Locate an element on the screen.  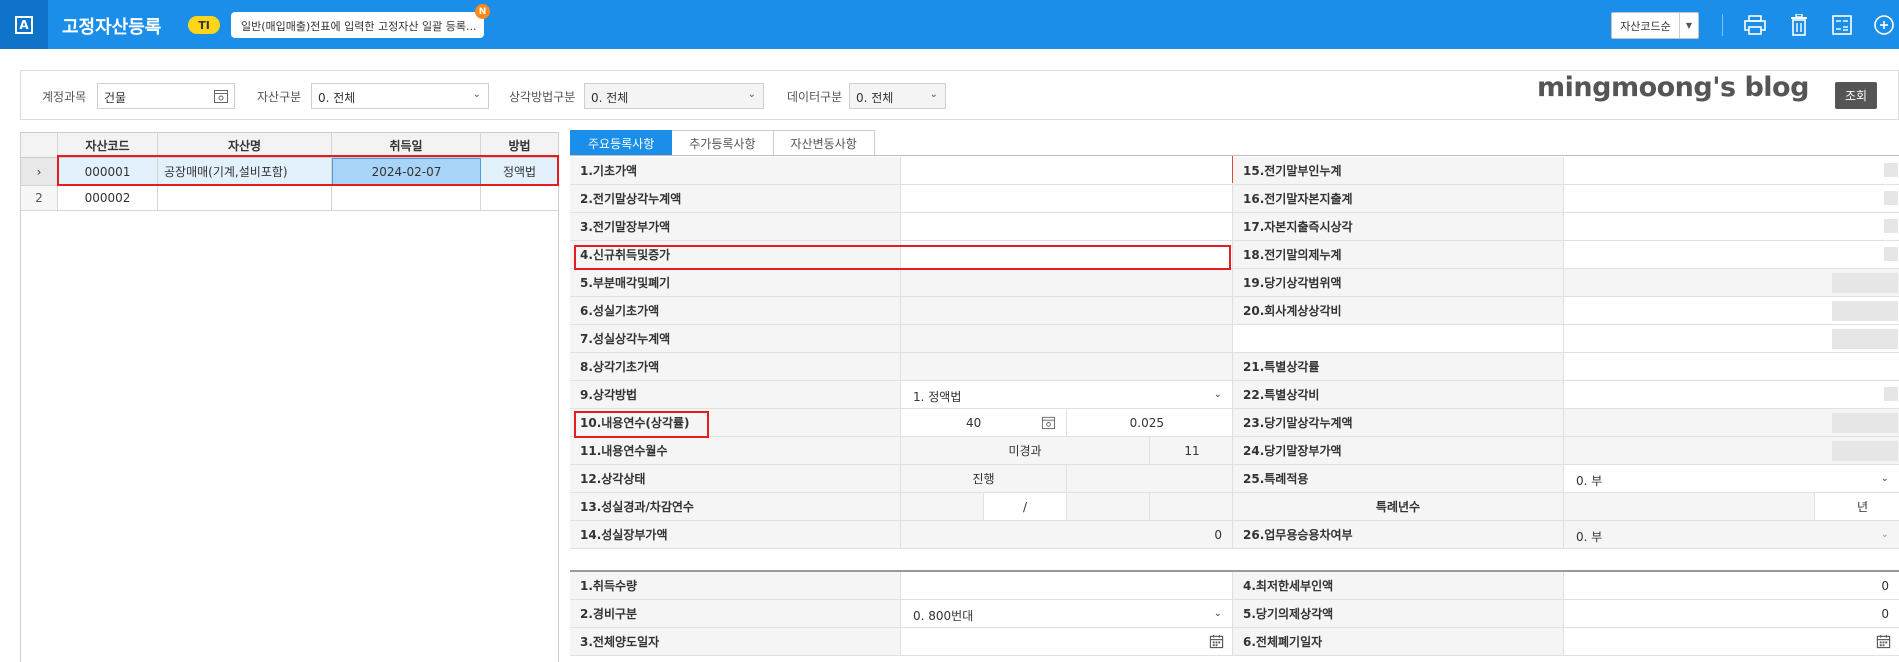
chevron-down-icon: ▼ is located at coordinates (1689, 25).